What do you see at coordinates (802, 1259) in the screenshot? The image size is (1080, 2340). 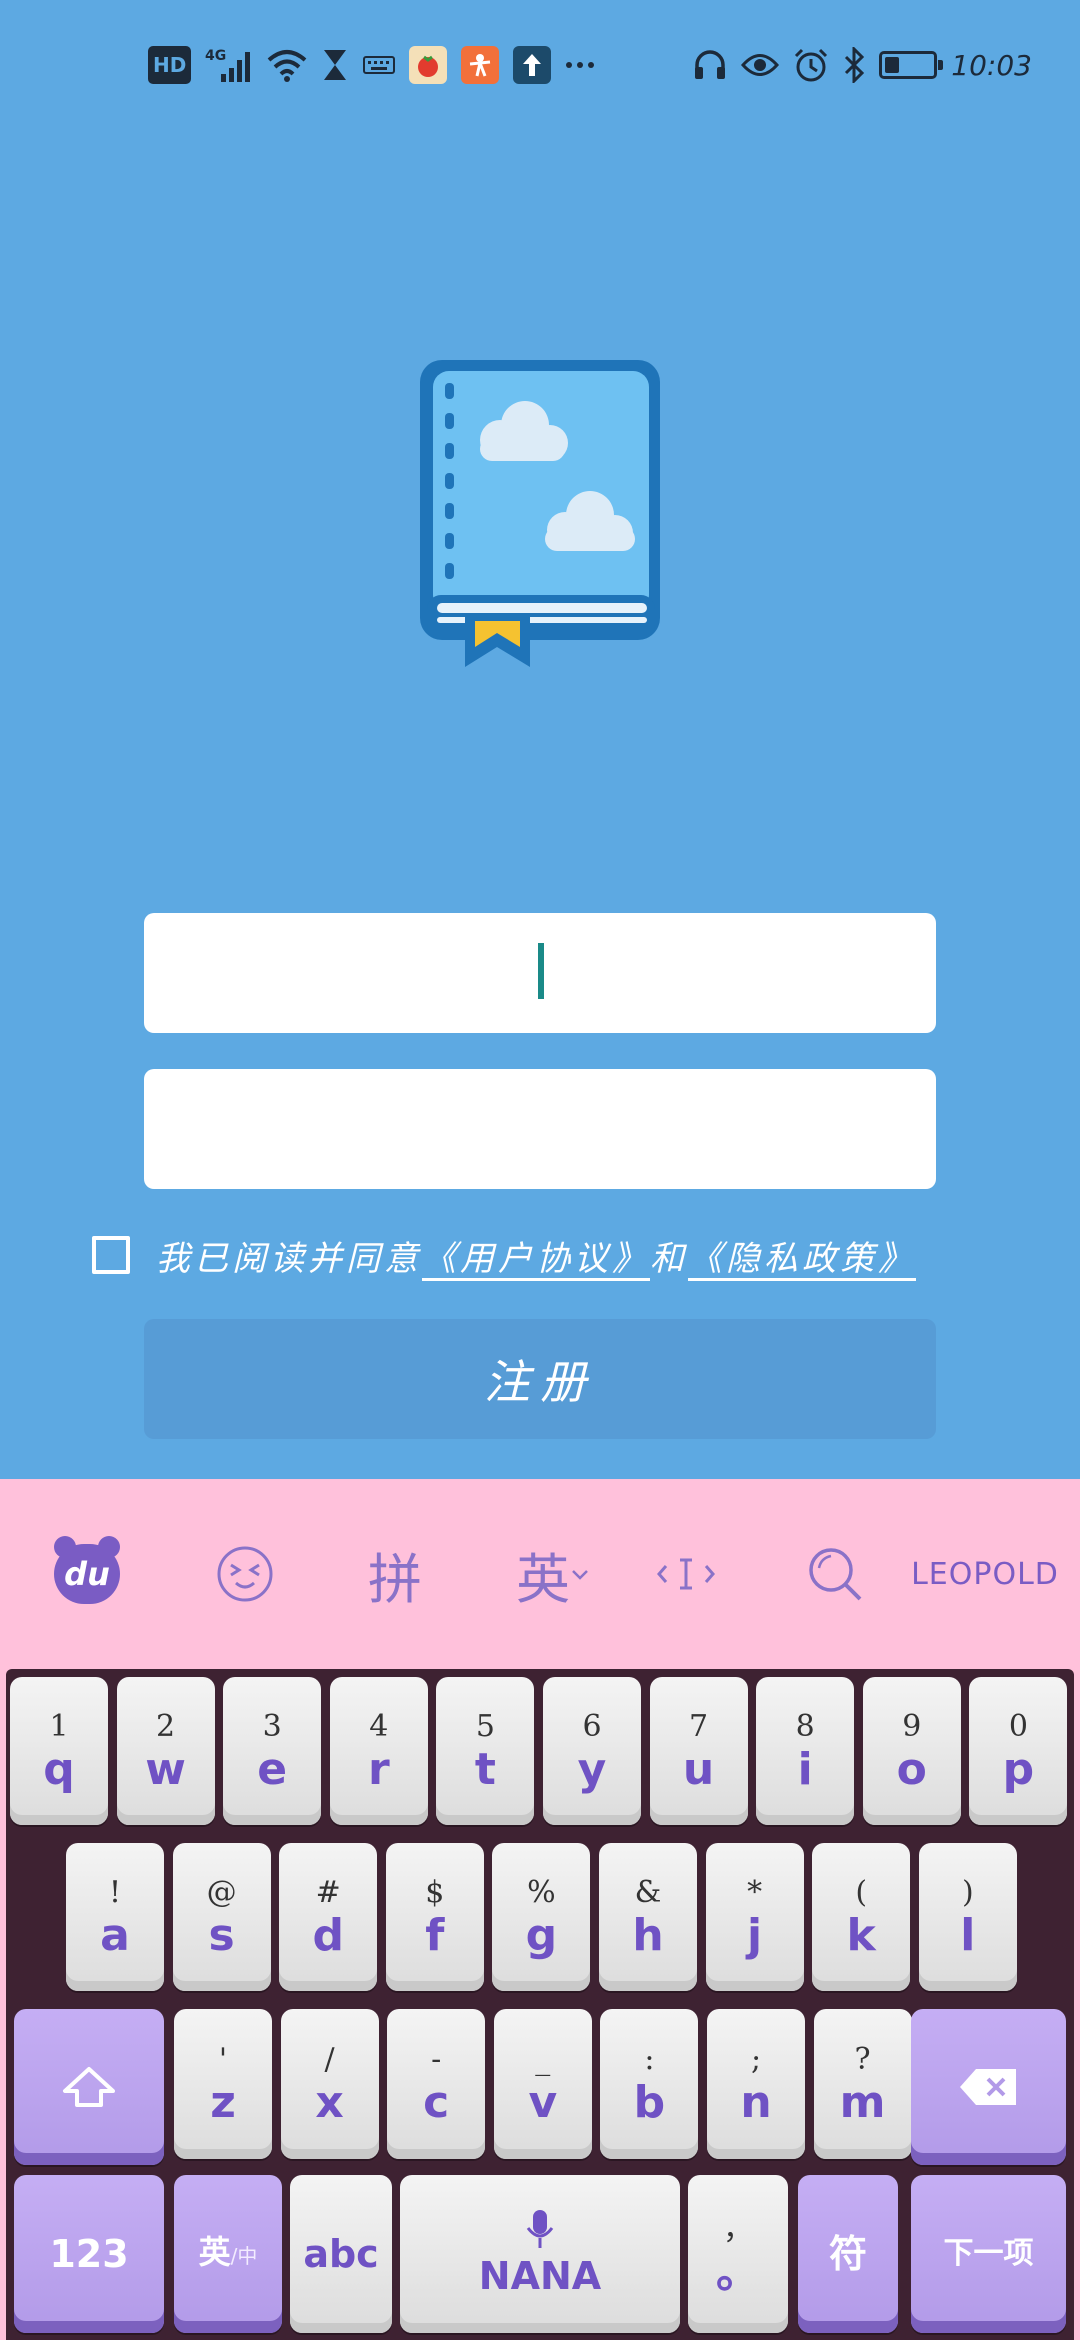 I see `privacy-policy-link: 《隐私政策》` at bounding box center [802, 1259].